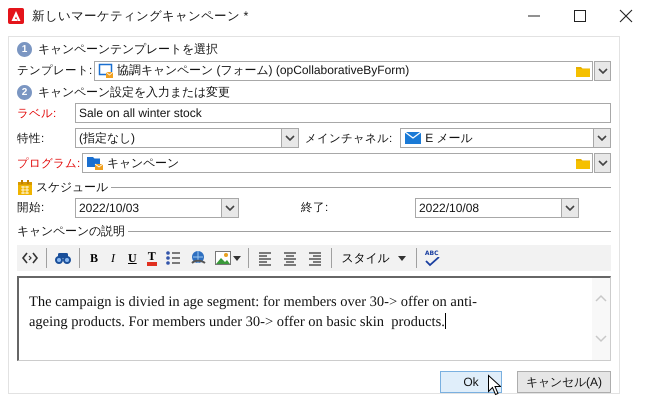  What do you see at coordinates (134, 92) in the screenshot?
I see `step-title: キャンペーン設定を入力または変更` at bounding box center [134, 92].